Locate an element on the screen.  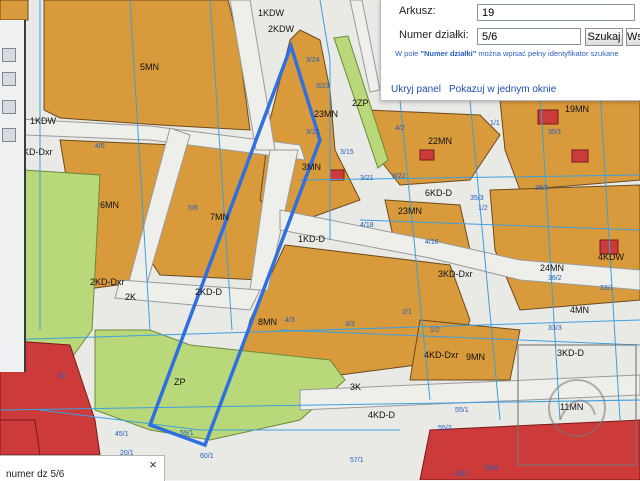
svg-text: 45/1 is located at coordinates (122, 434).